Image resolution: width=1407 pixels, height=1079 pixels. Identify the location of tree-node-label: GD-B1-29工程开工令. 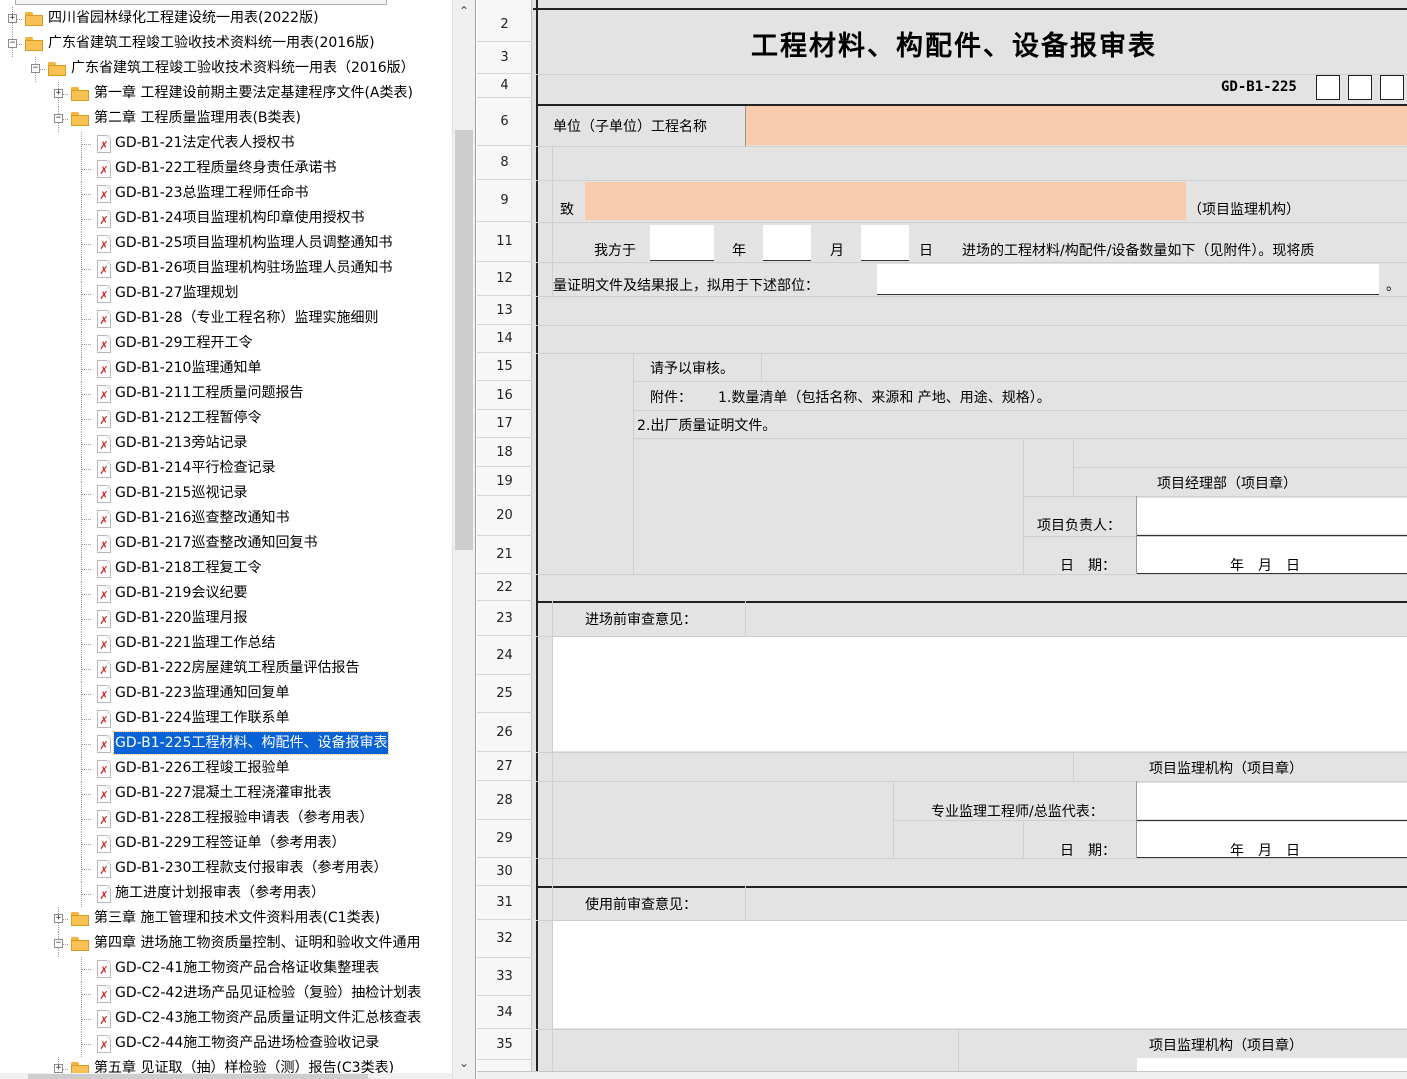
(184, 343).